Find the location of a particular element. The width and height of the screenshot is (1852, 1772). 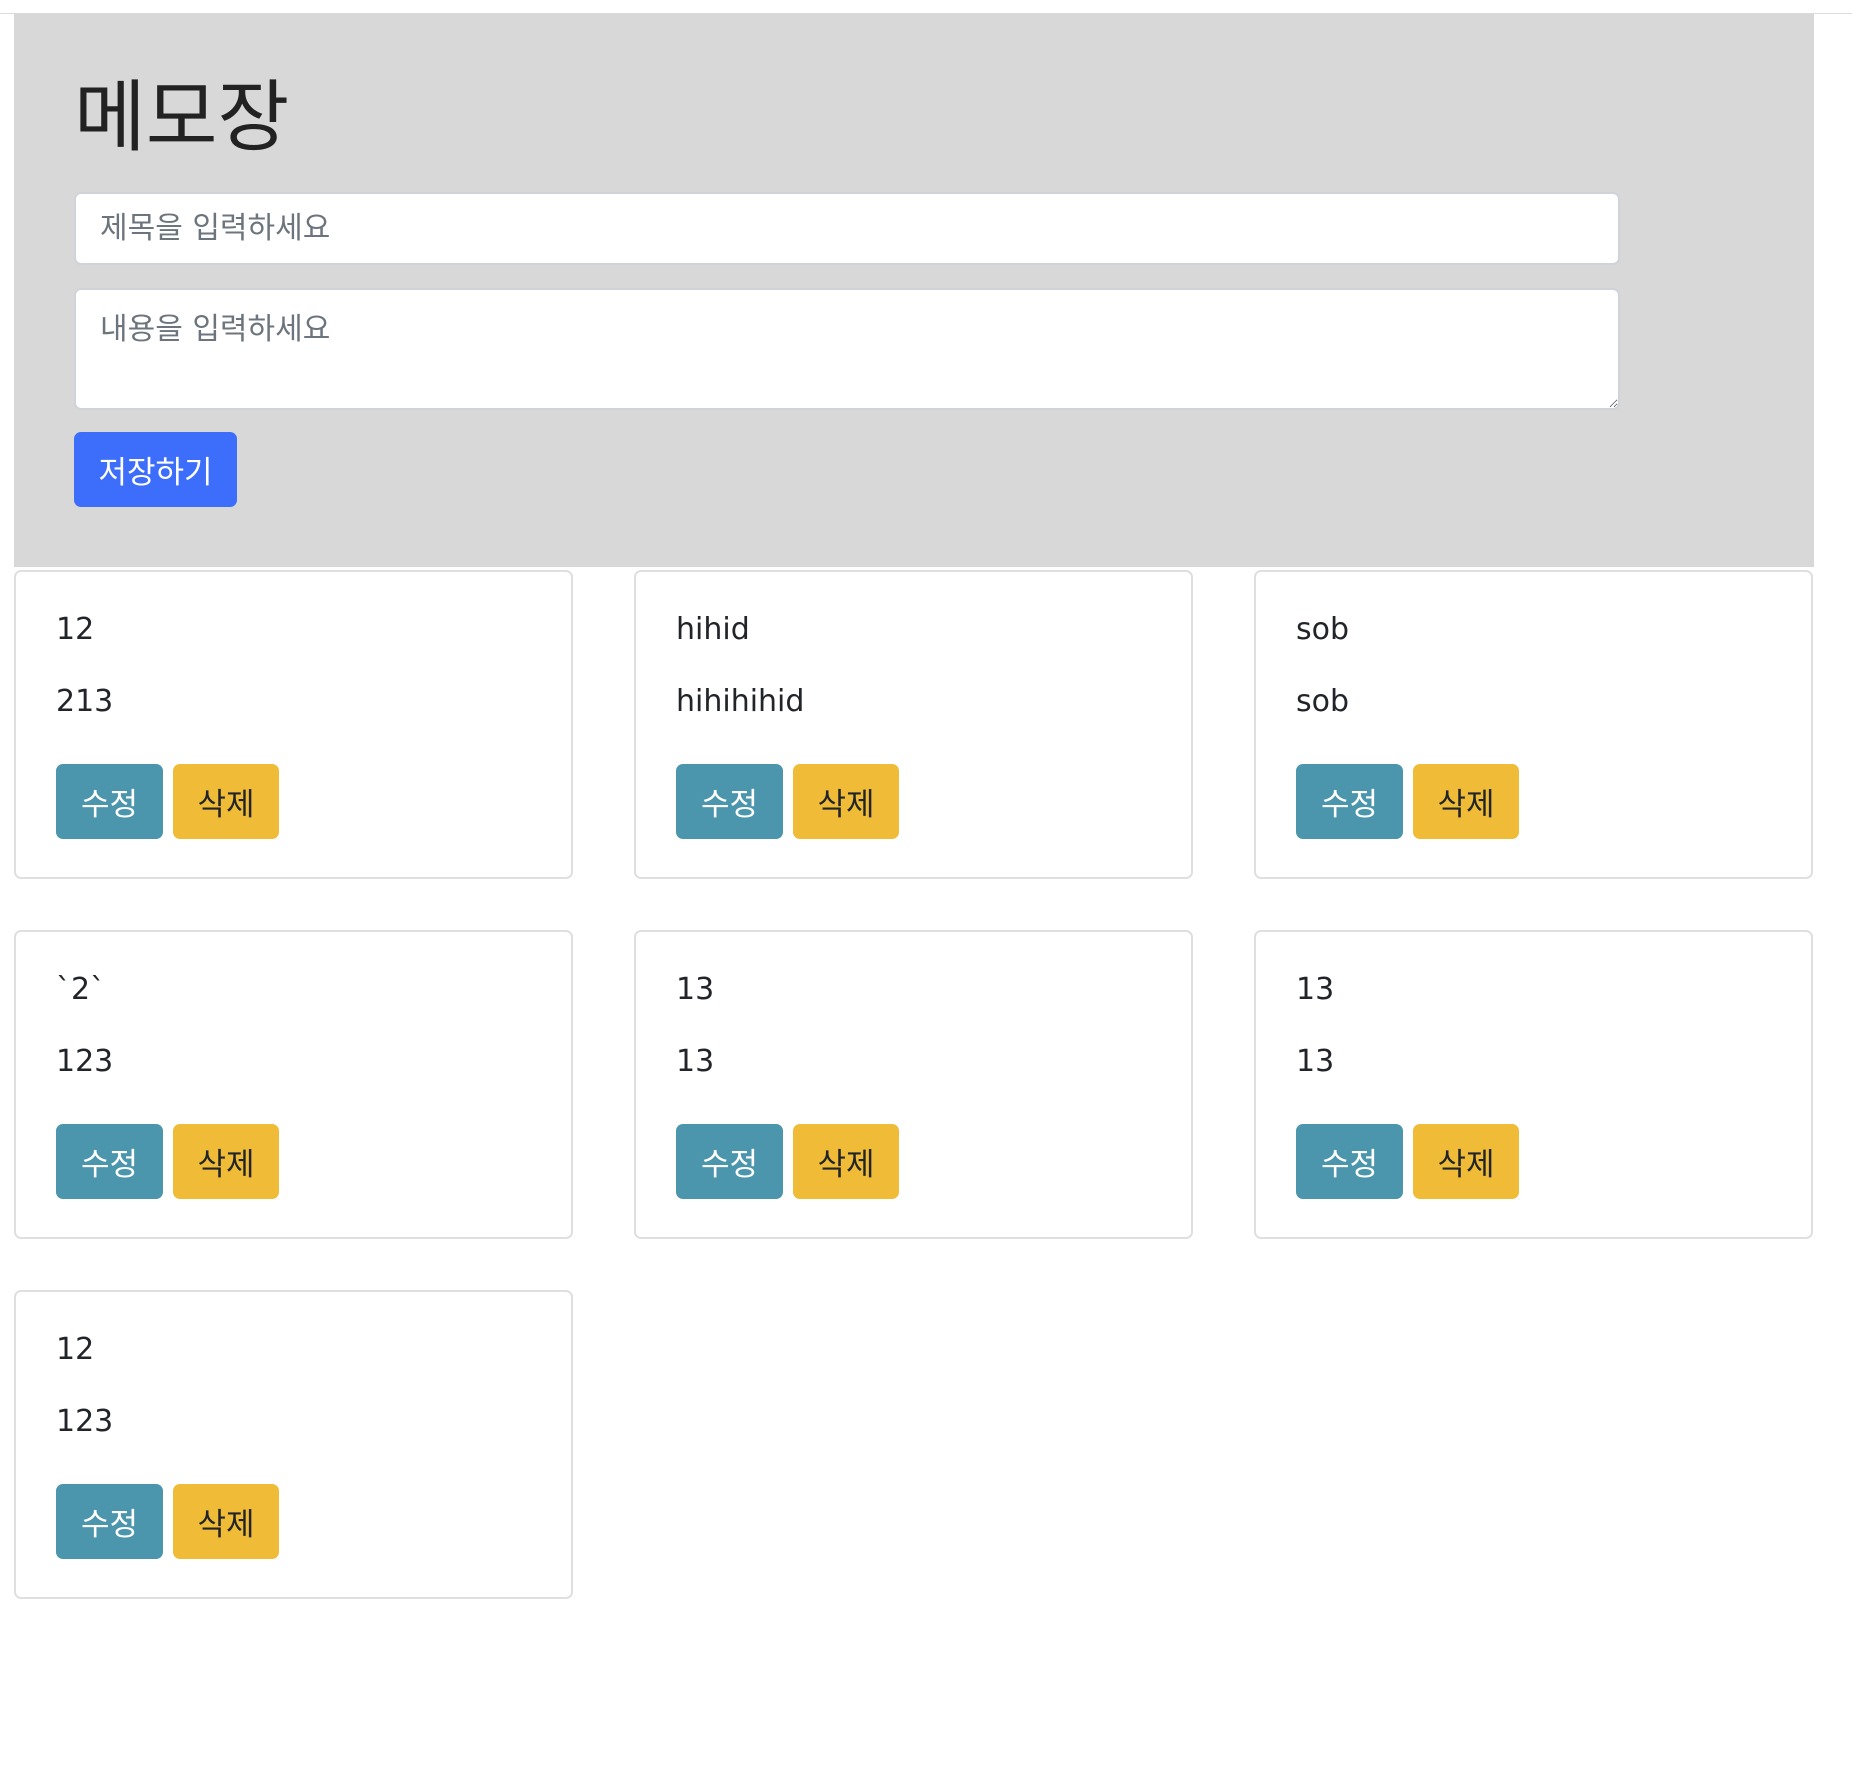

memo-content: 213 is located at coordinates (85, 701).